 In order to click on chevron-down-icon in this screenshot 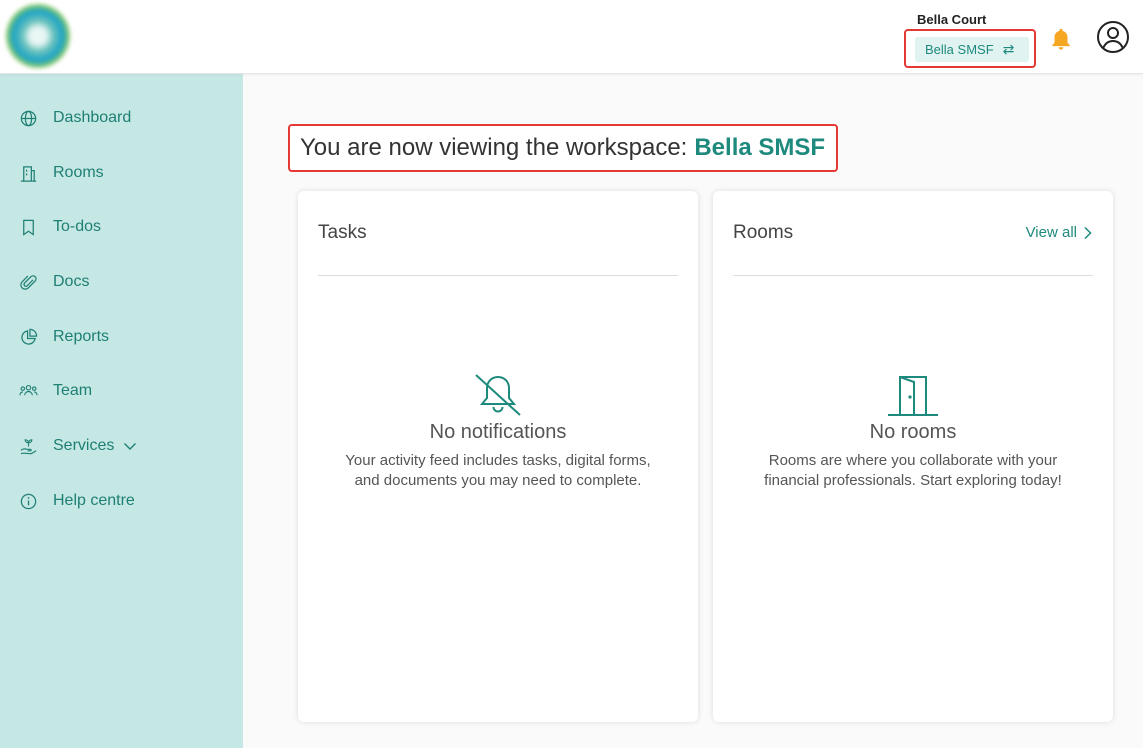, I will do `click(130, 446)`.